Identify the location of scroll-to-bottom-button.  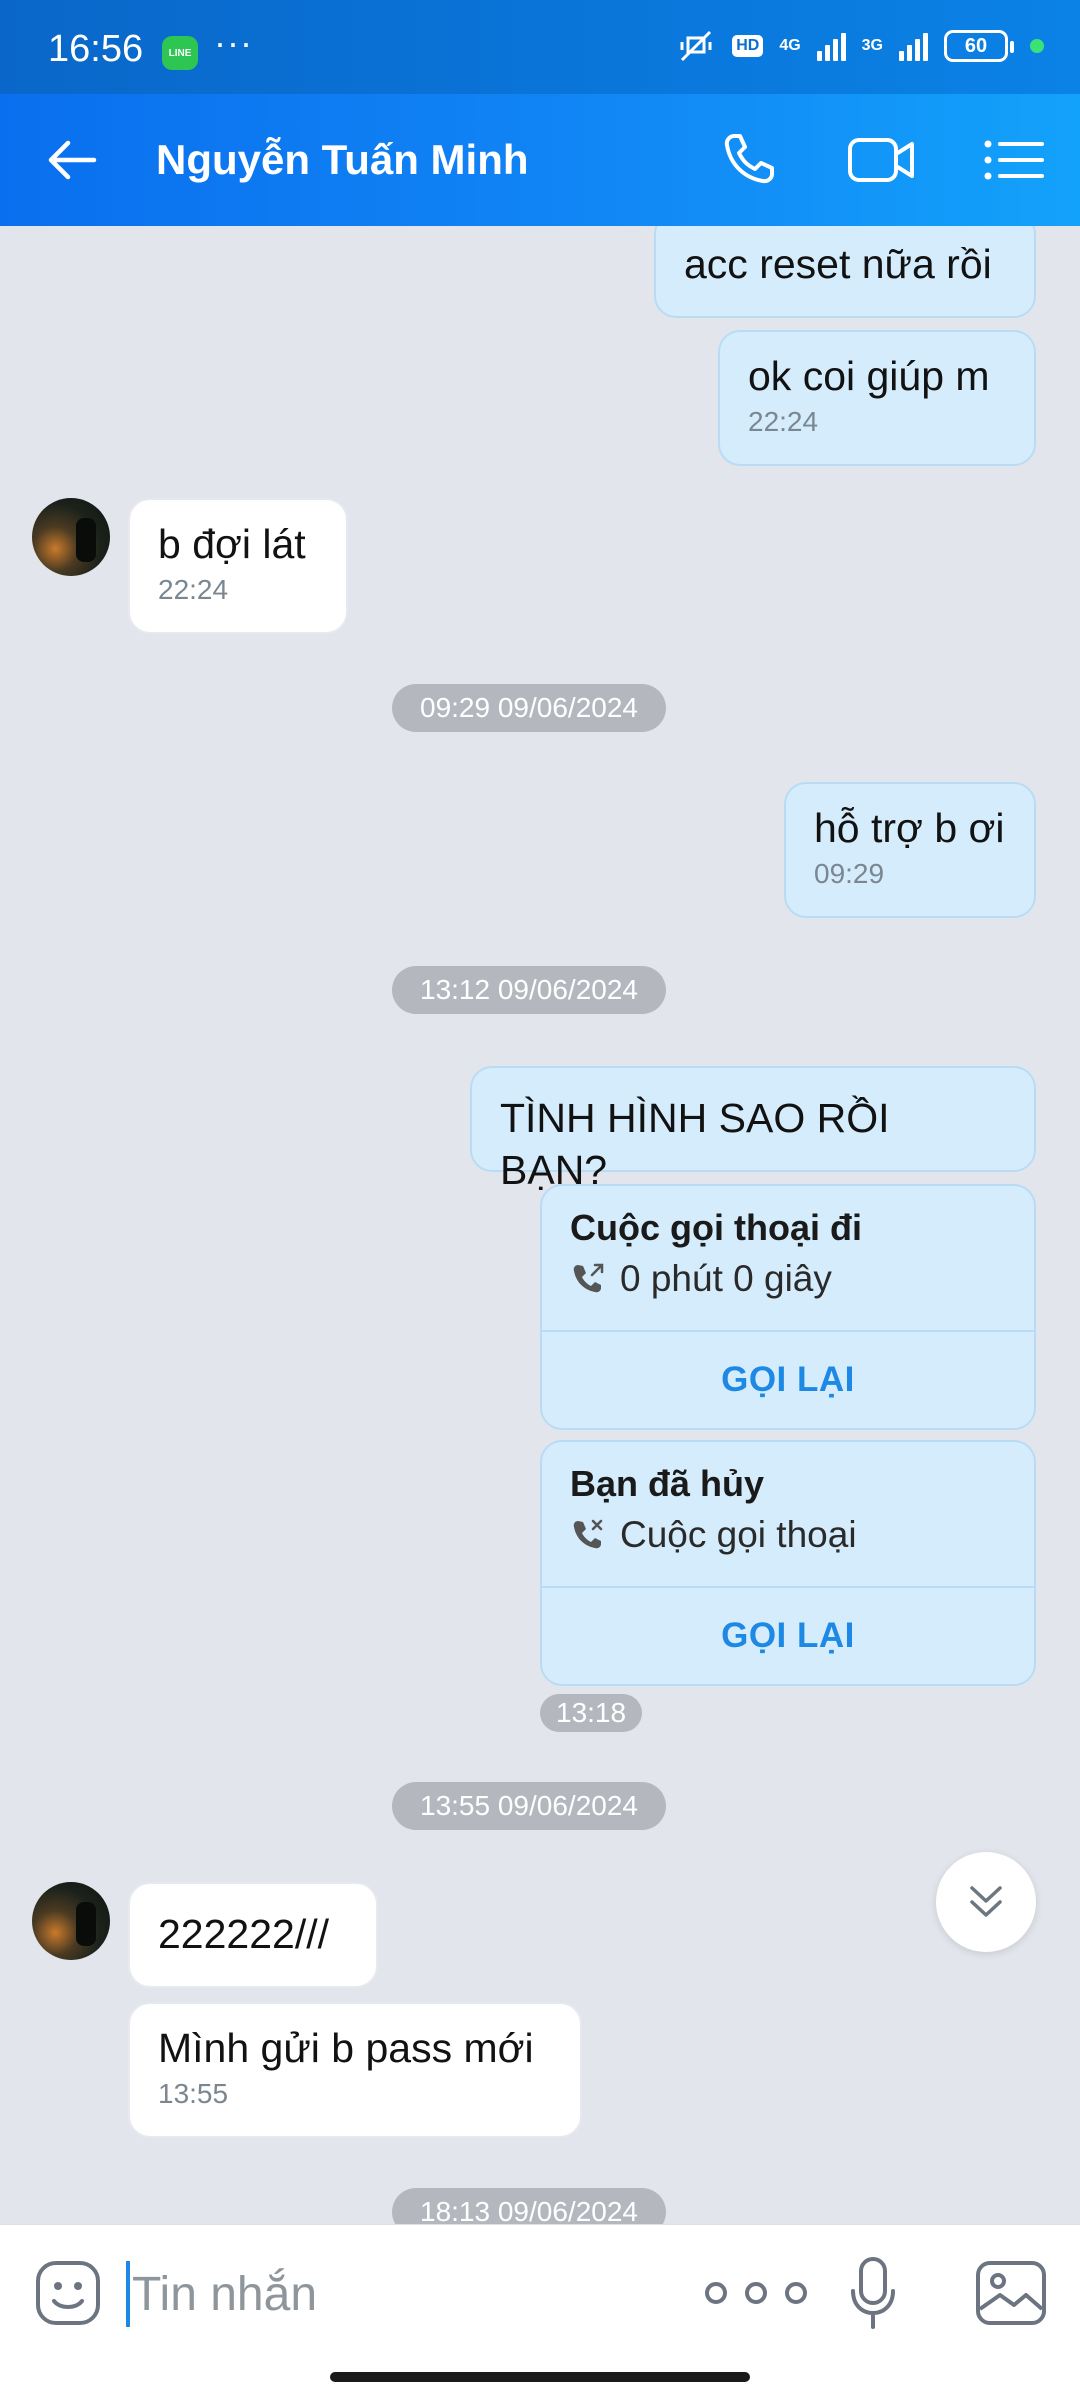
(986, 1902).